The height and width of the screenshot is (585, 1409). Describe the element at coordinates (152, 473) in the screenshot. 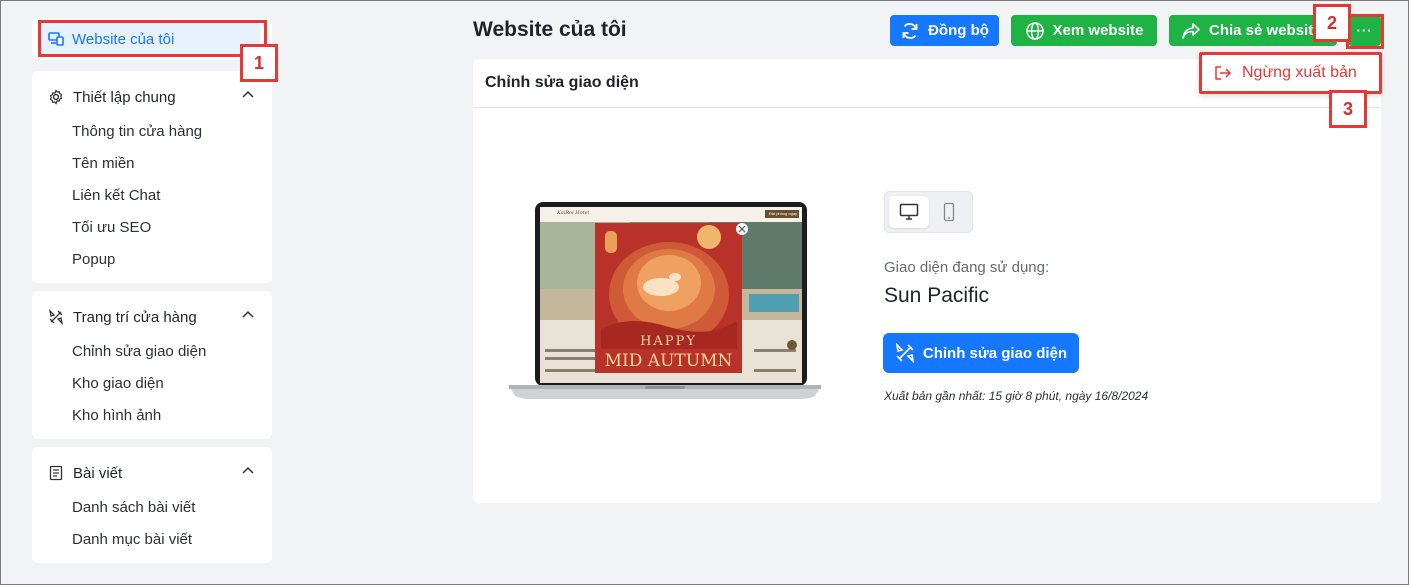

I see `sidebar-group-posts-header: Bài viết` at that location.